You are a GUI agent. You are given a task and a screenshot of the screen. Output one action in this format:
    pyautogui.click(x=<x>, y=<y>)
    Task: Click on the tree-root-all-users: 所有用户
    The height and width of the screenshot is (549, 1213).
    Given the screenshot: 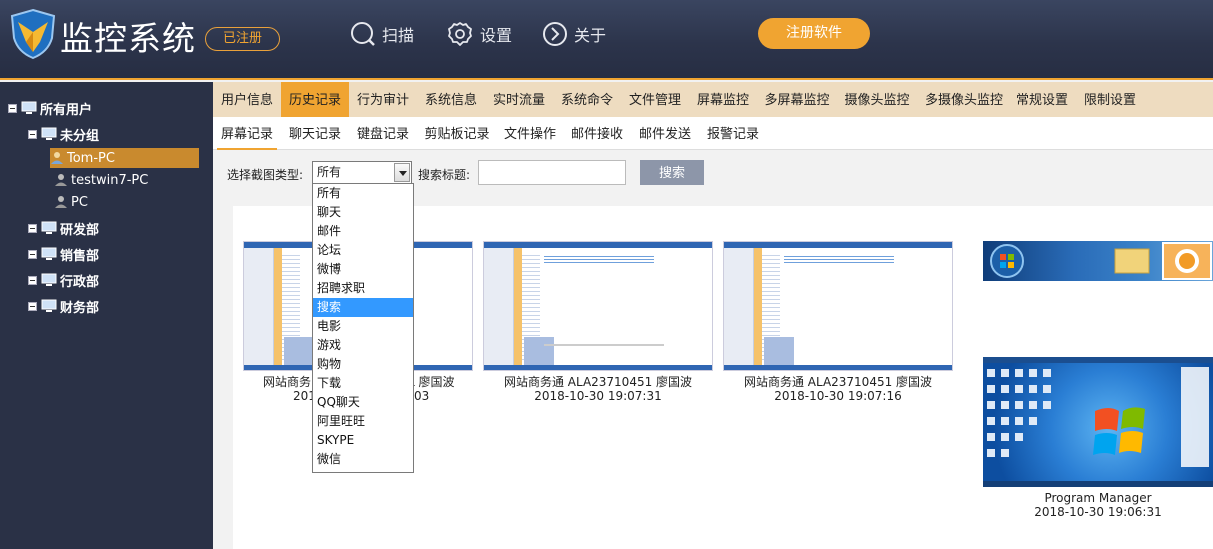 What is the action you would take?
    pyautogui.click(x=50, y=108)
    